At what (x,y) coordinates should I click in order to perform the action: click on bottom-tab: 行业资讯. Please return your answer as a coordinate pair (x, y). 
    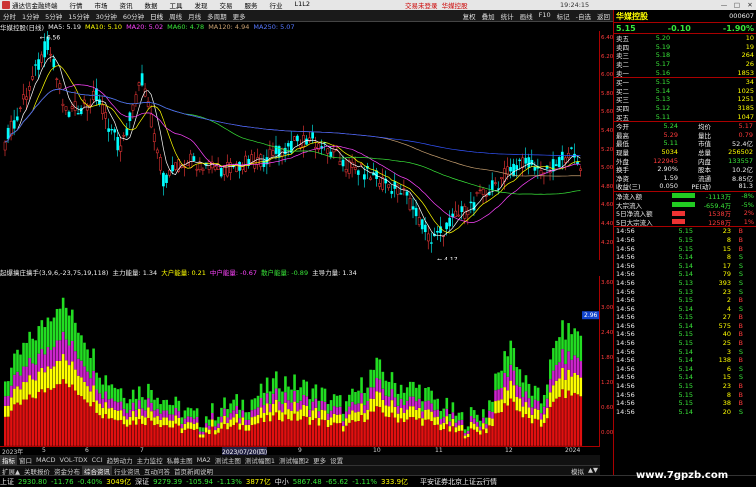
    Looking at the image, I should click on (127, 471).